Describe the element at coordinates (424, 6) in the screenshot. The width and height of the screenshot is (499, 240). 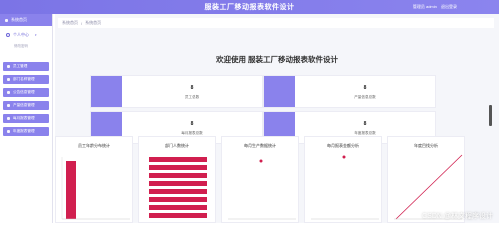
I see `user-greeting: 管理员 admin` at that location.